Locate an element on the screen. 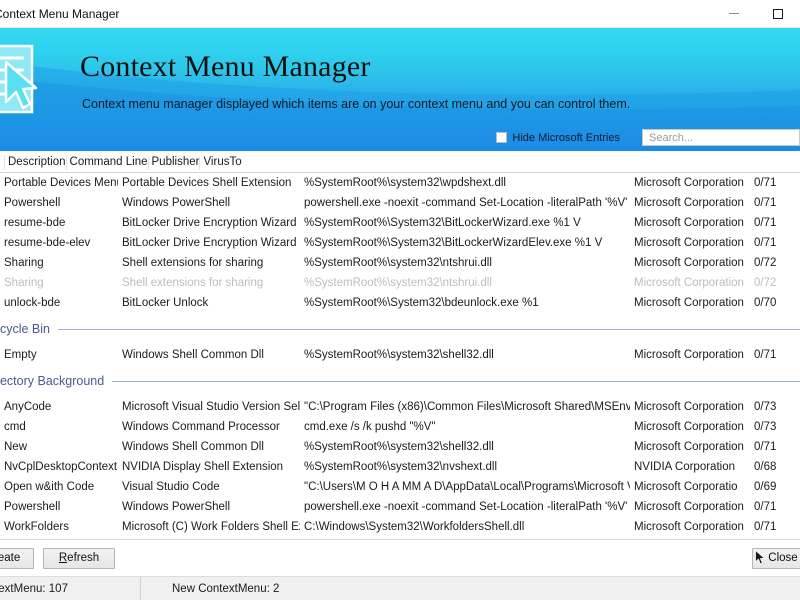 Image resolution: width=800 pixels, height=600 pixels. cell-description: BitLocker Unlock is located at coordinates (165, 303).